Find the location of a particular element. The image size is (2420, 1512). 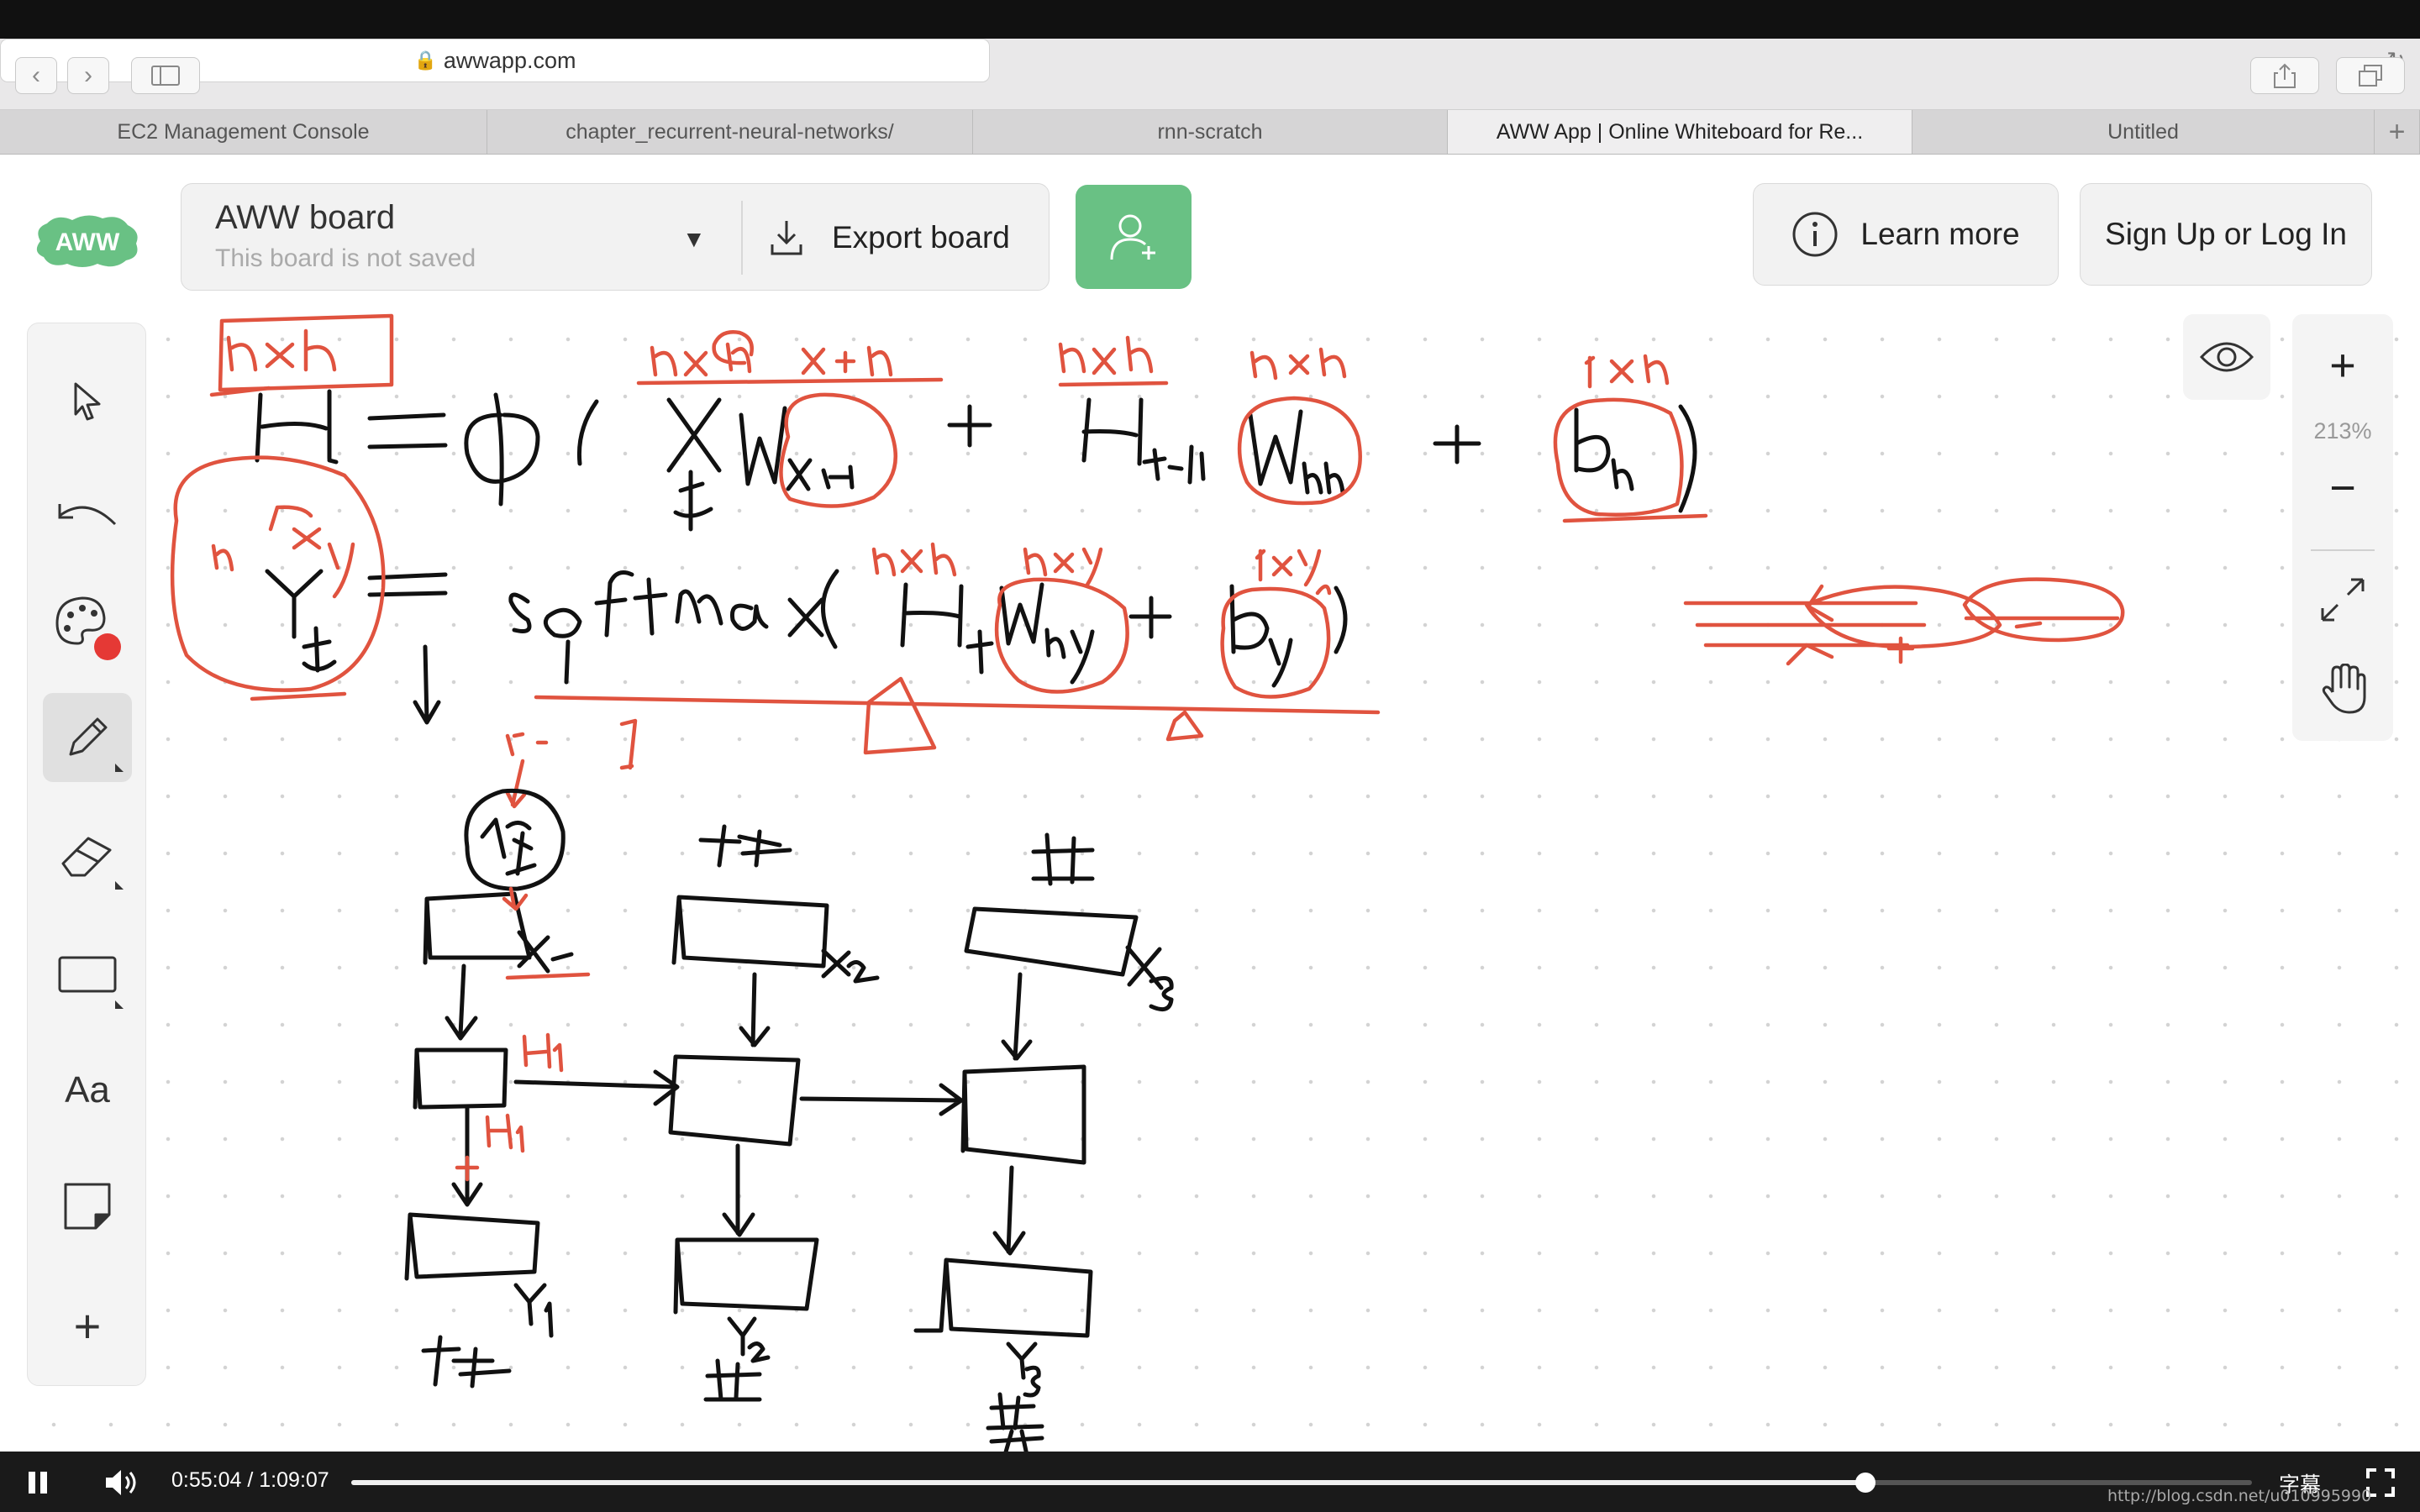

equation-1-annotations is located at coordinates (959, 418).